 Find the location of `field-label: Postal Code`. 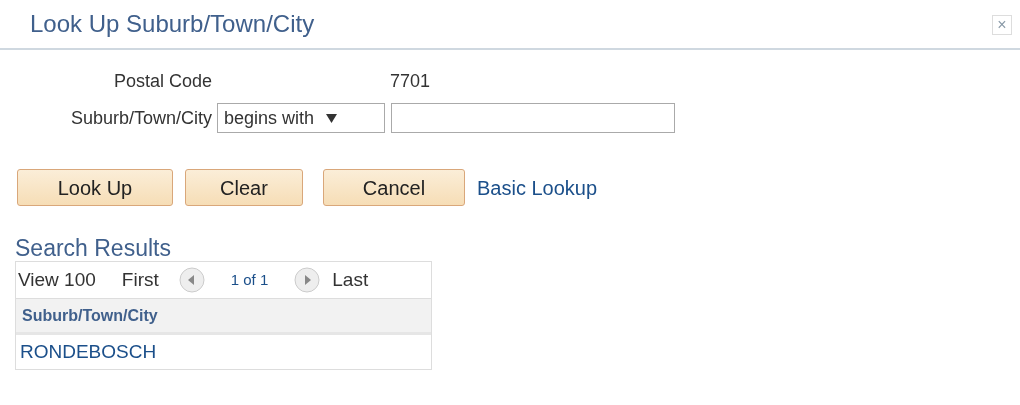

field-label: Postal Code is located at coordinates (162, 81).